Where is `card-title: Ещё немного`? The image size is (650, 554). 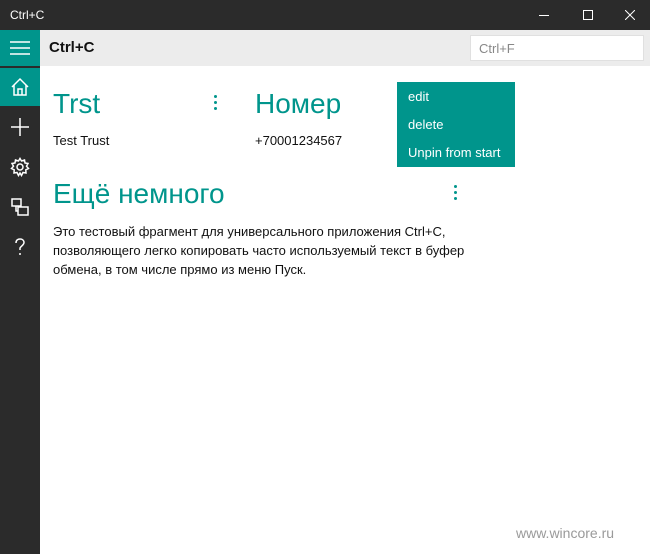 card-title: Ещё немного is located at coordinates (139, 193).